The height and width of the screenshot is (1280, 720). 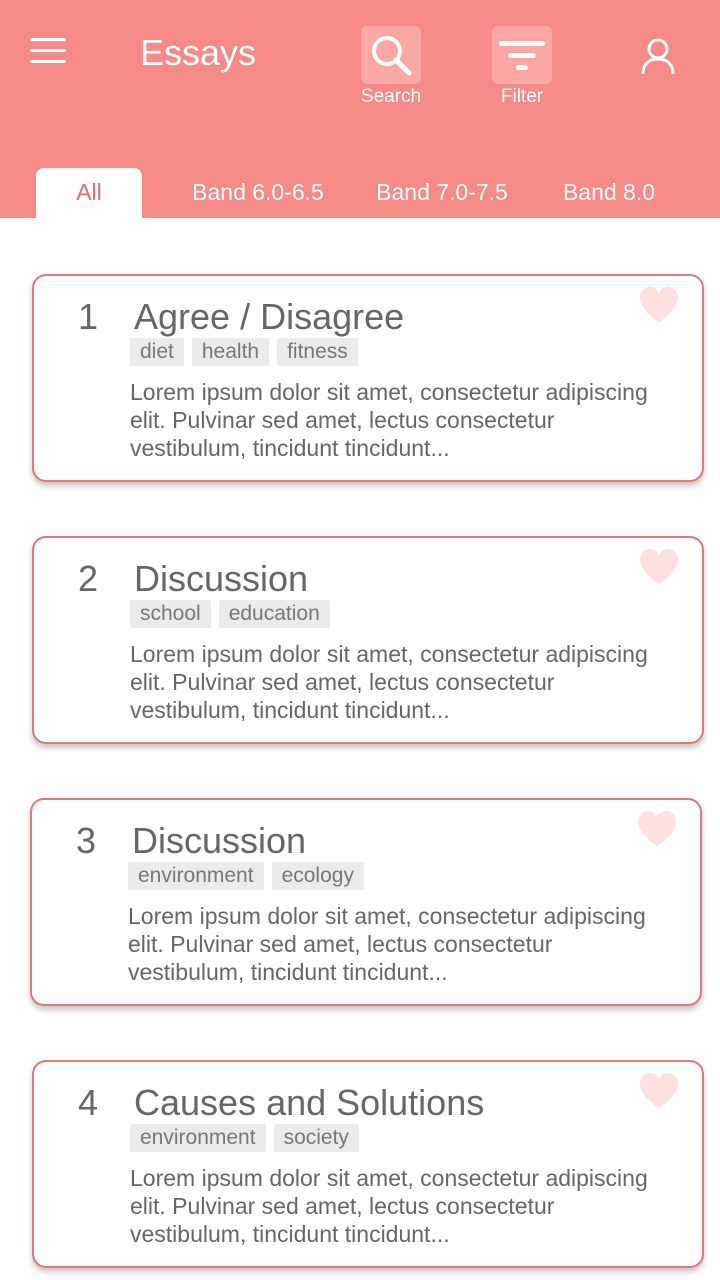 I want to click on filter-tile, so click(x=522, y=55).